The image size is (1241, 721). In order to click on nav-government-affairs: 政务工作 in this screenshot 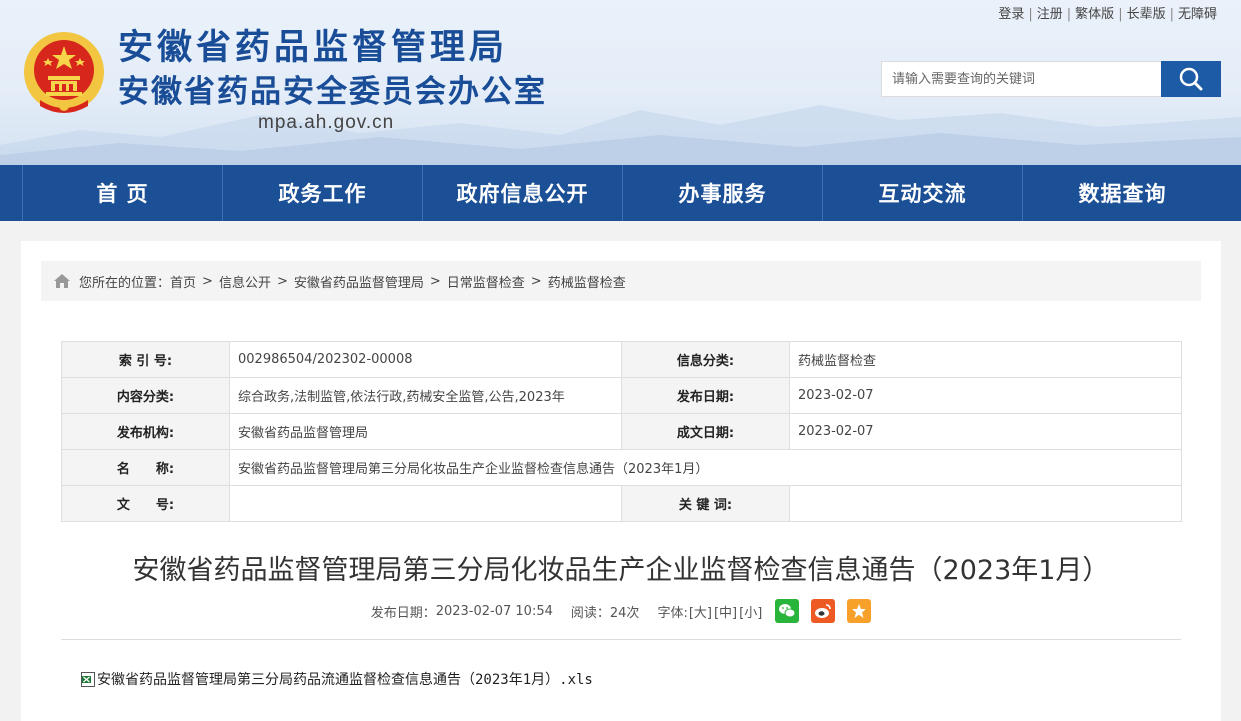, I will do `click(323, 193)`.